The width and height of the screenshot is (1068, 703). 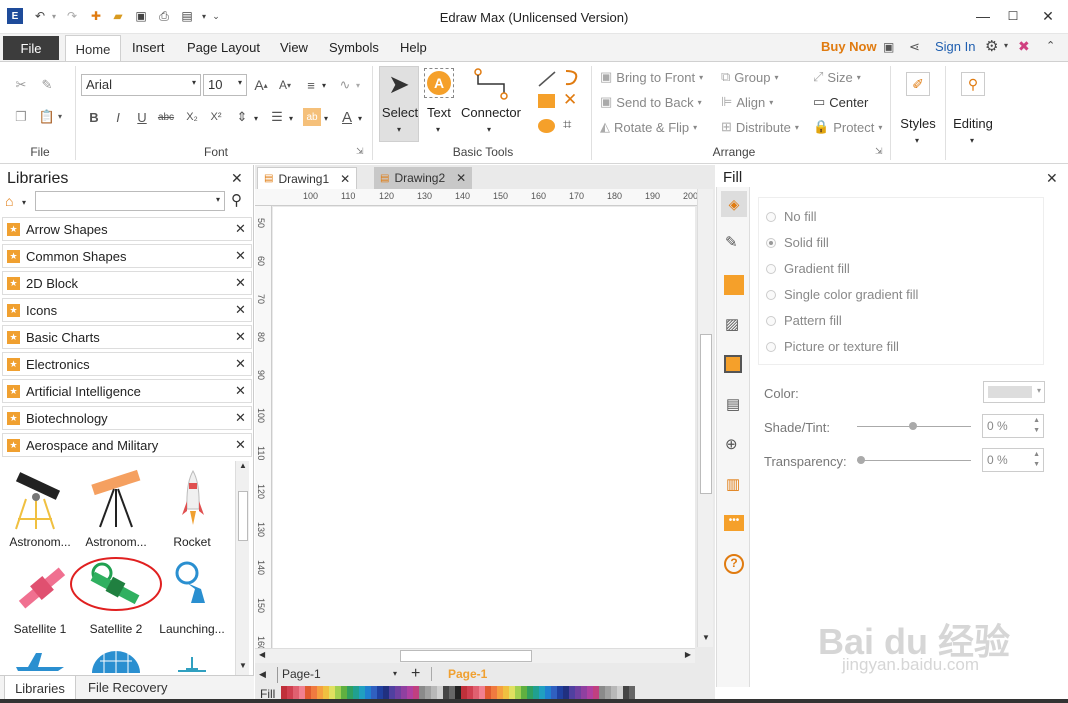 I want to click on collapse-ribbon-icon: ⌃, so click(x=1050, y=45).